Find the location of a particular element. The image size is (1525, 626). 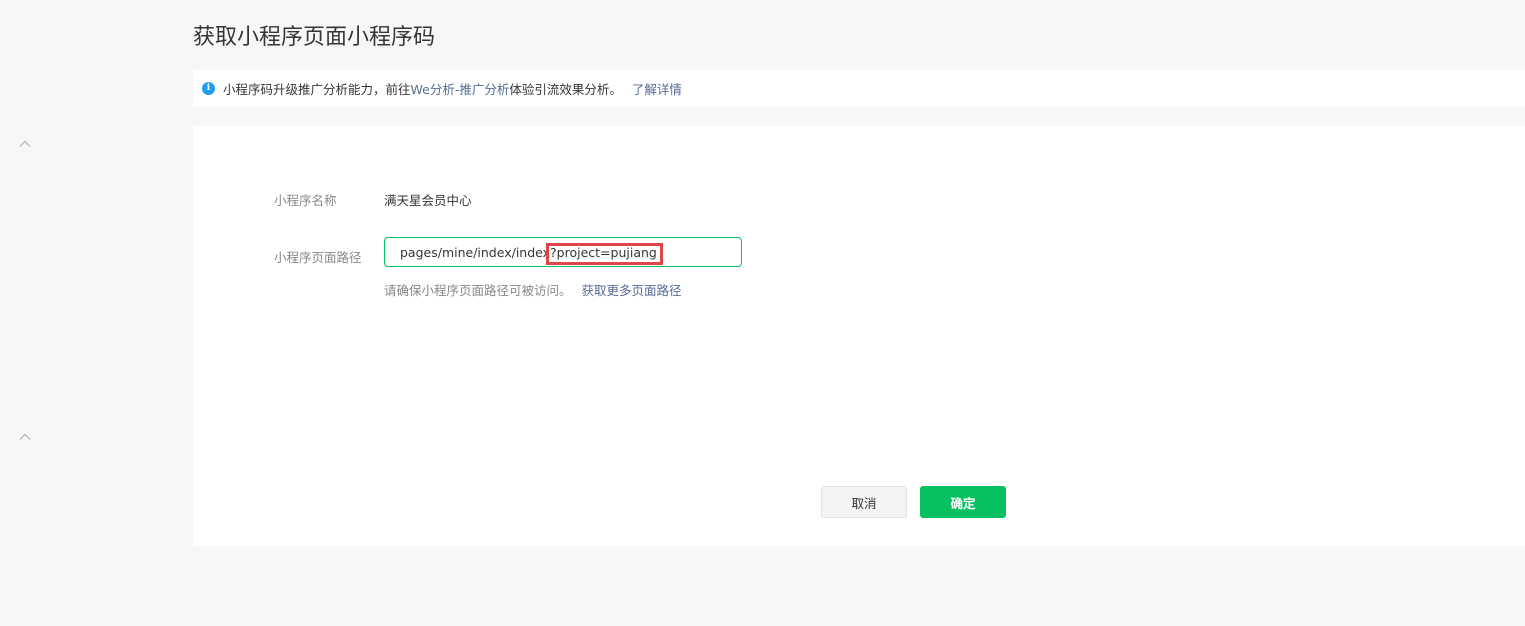

page-title: 获取小程序页面小程序码 is located at coordinates (314, 37).